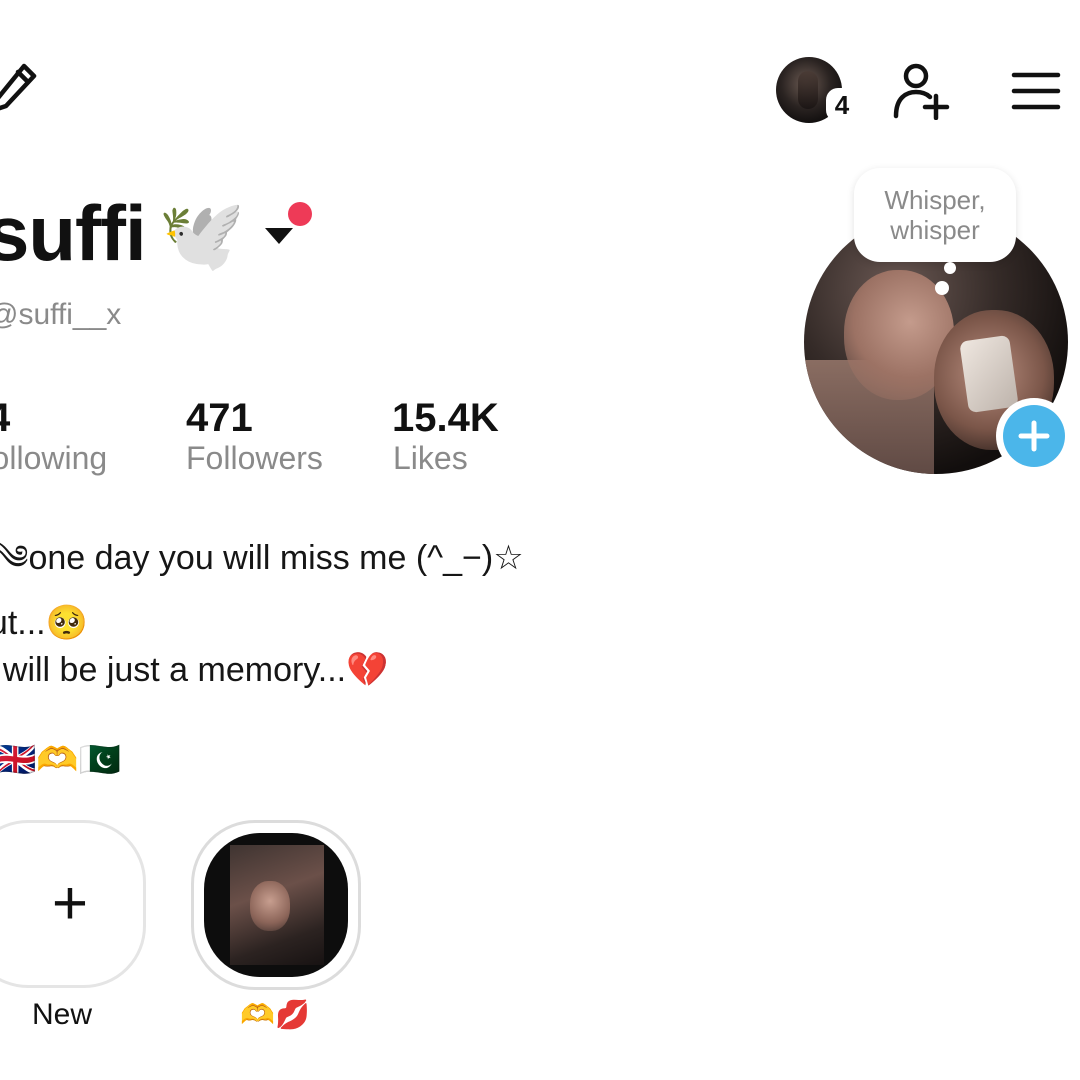 This screenshot has width=1080, height=1080. I want to click on add-story-button, so click(1034, 436).